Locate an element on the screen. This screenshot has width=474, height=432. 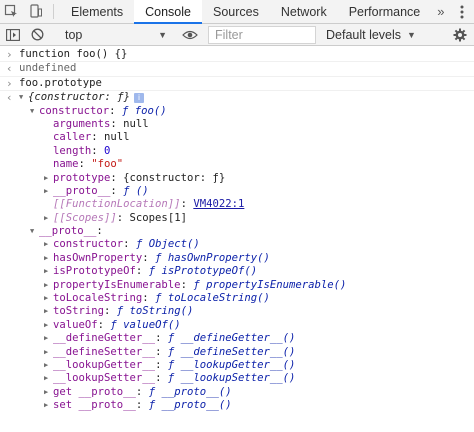
tree-leaf-function-location: [[FunctionLocation]]: VM4022:1 is located at coordinates (149, 204).